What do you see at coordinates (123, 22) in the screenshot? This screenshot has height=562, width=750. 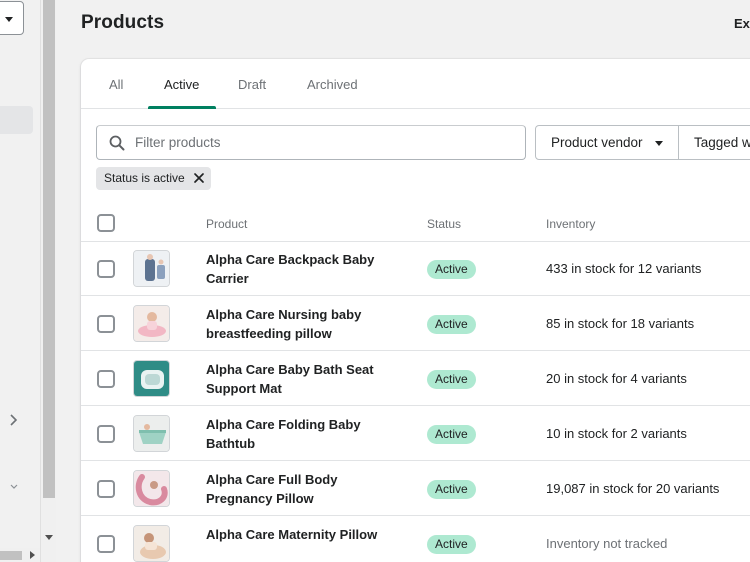 I see `page-title: Products` at bounding box center [123, 22].